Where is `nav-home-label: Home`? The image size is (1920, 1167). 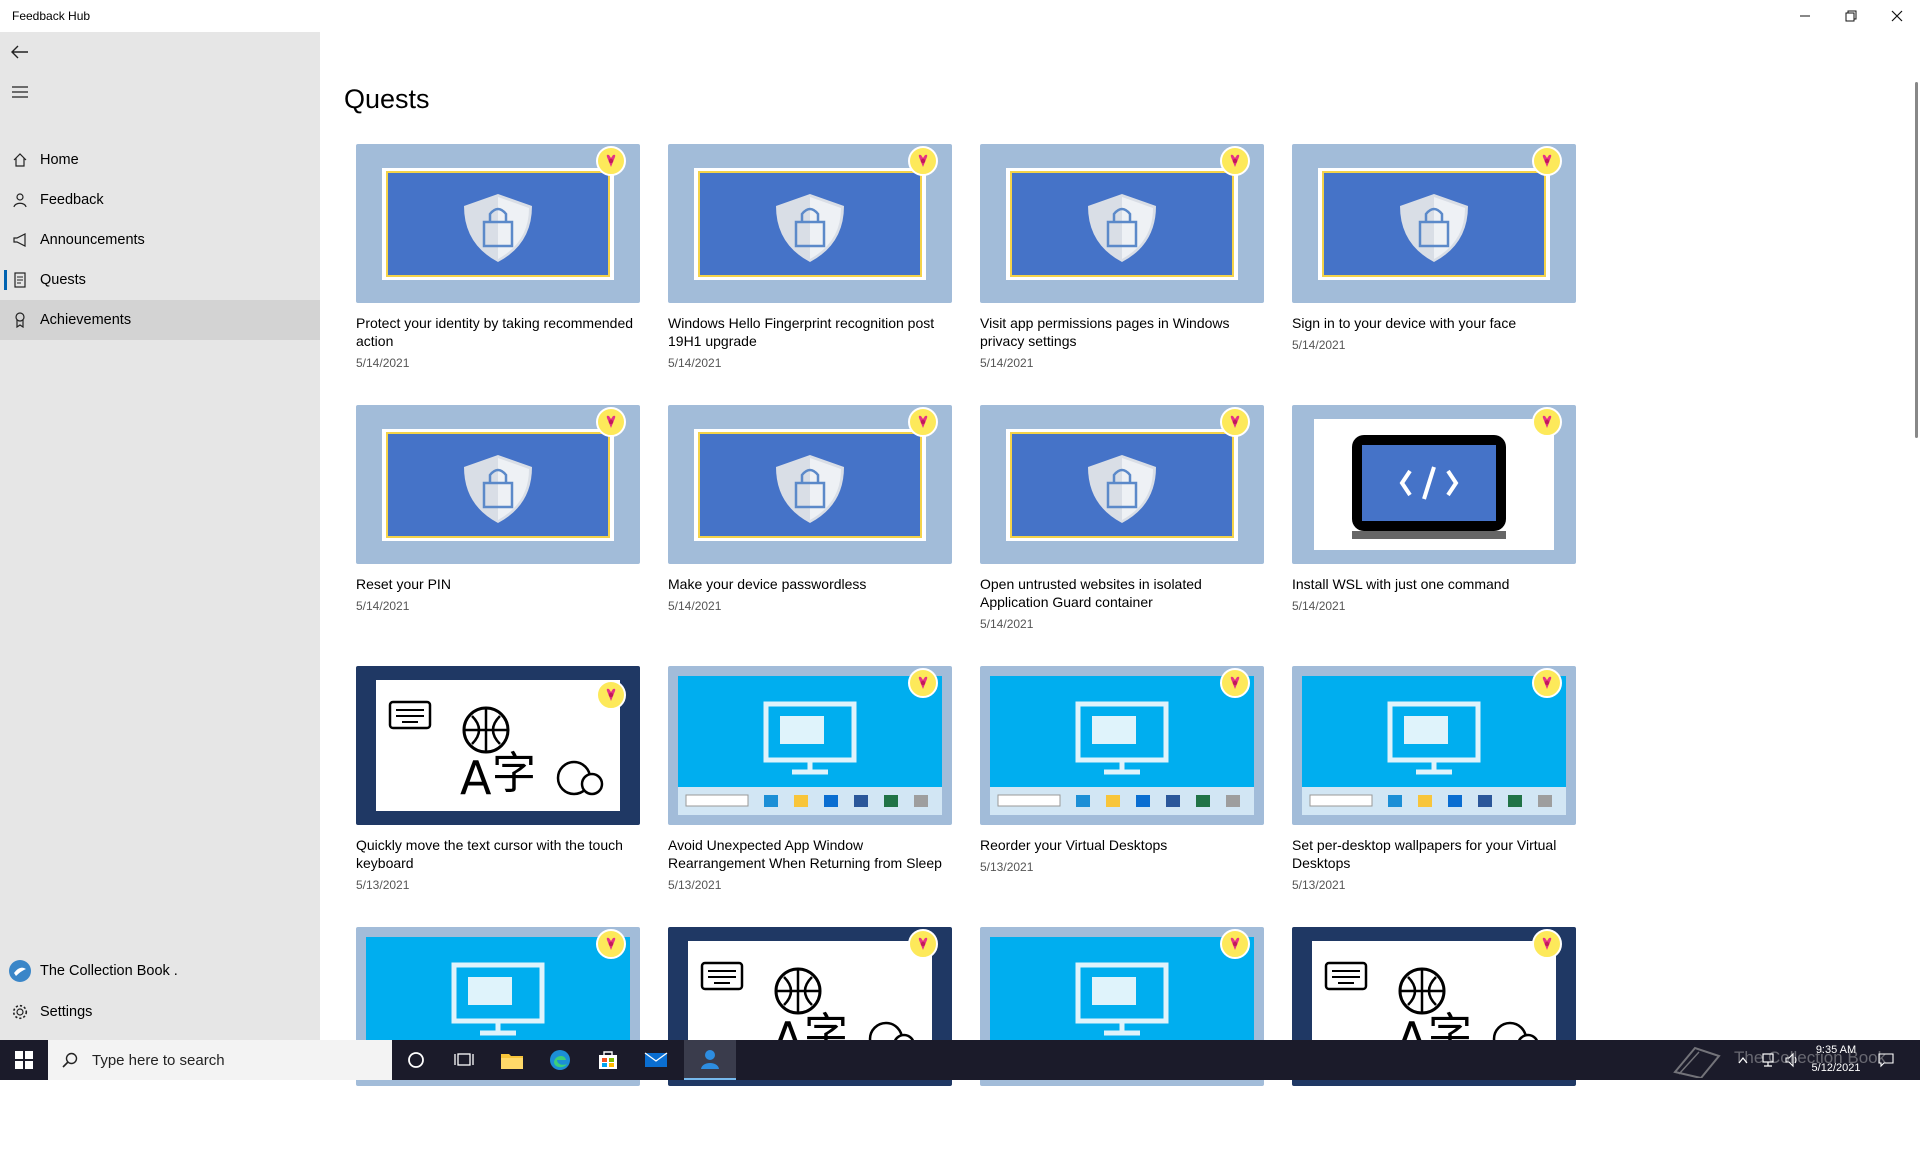 nav-home-label: Home is located at coordinates (59, 160).